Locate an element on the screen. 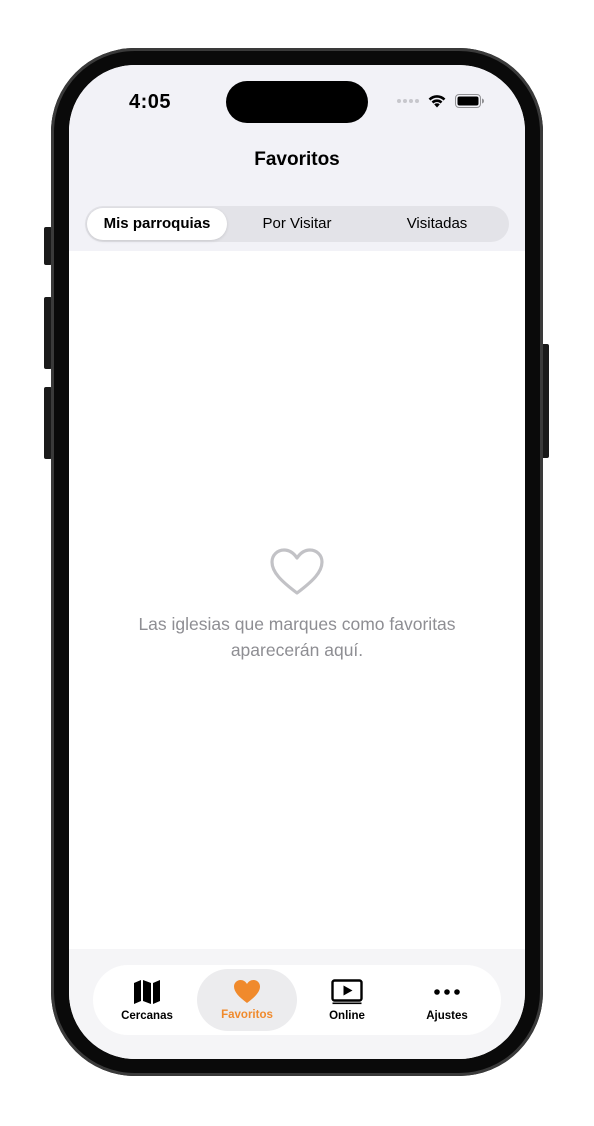  dynamic-island is located at coordinates (297, 102).